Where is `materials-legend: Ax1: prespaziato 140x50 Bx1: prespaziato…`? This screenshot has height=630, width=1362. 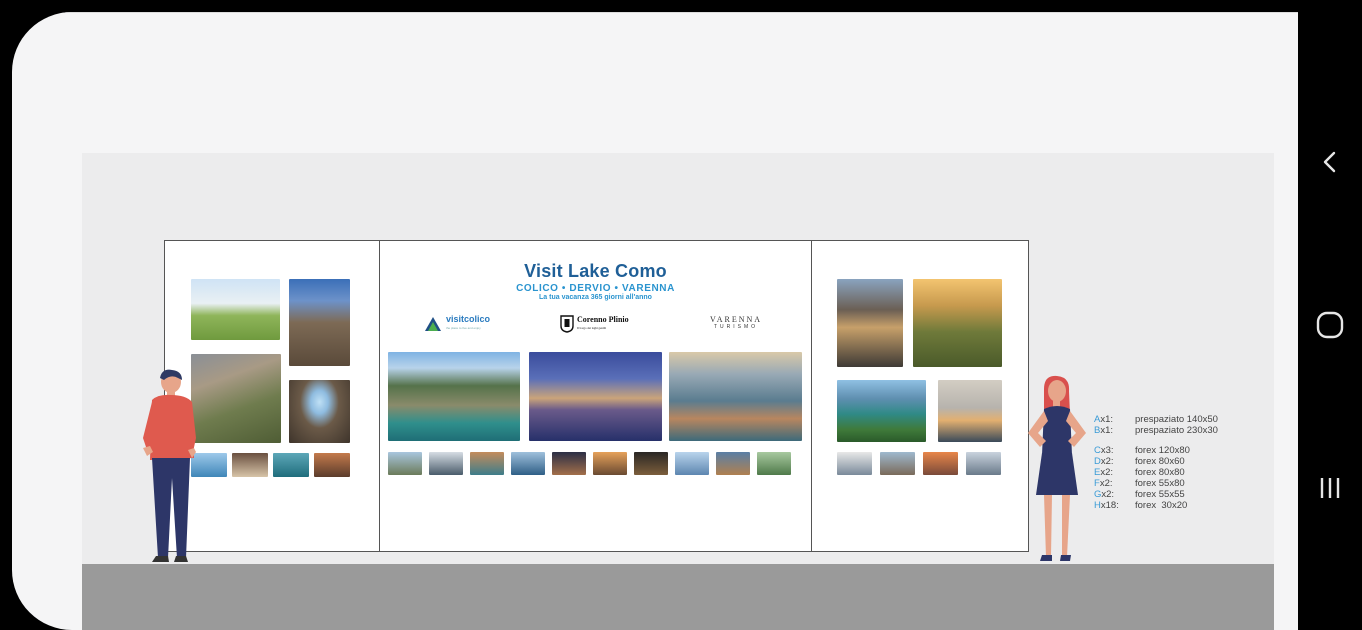
materials-legend: Ax1: prespaziato 140x50 Bx1: prespaziato… is located at coordinates (1156, 462).